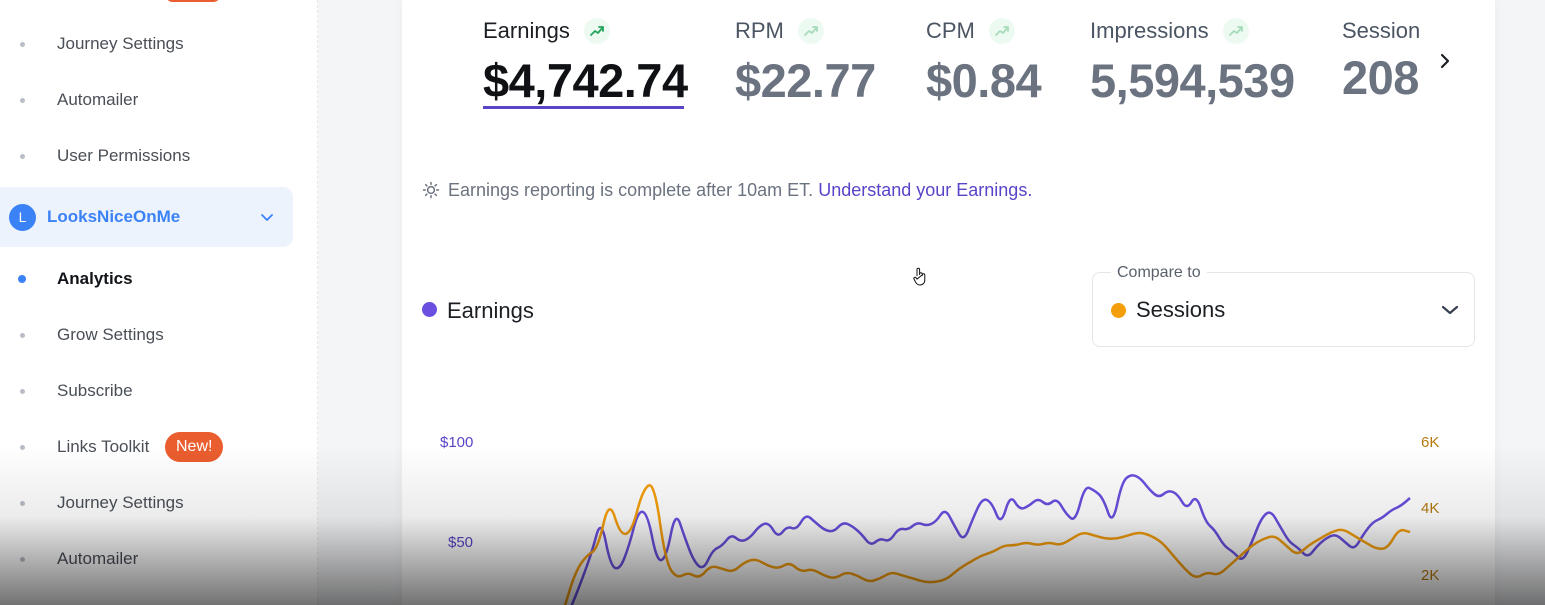 This screenshot has width=1545, height=605. Describe the element at coordinates (114, 216) in the screenshot. I see `site-name: LooksNiceOnMe` at that location.